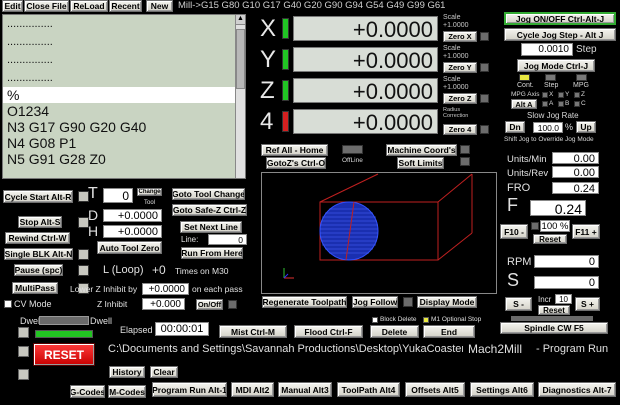 Image resolution: width=620 pixels, height=405 pixels. I want to click on feed-down-button: F10 -, so click(514, 231).